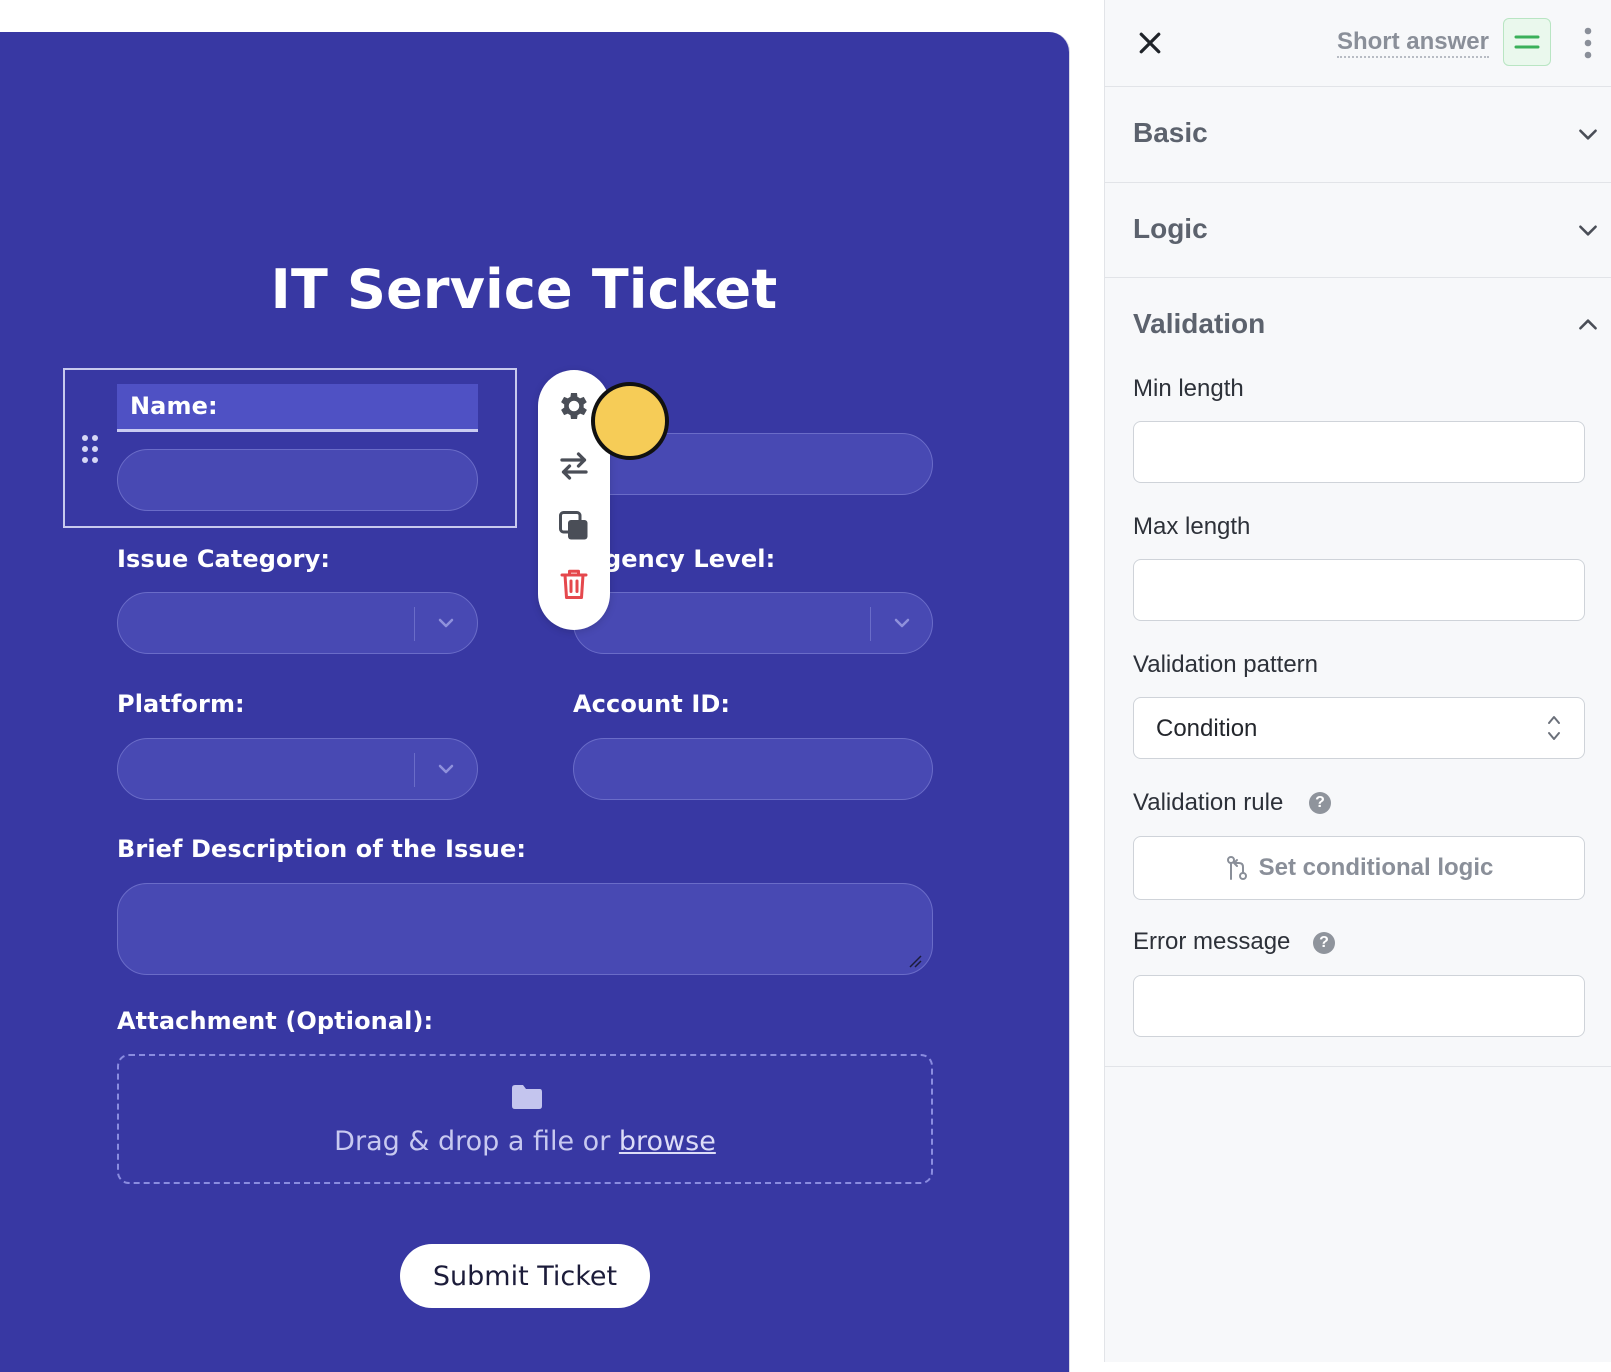 This screenshot has height=1372, width=1611. I want to click on validation-pattern-label: Validation pattern, so click(1226, 664).